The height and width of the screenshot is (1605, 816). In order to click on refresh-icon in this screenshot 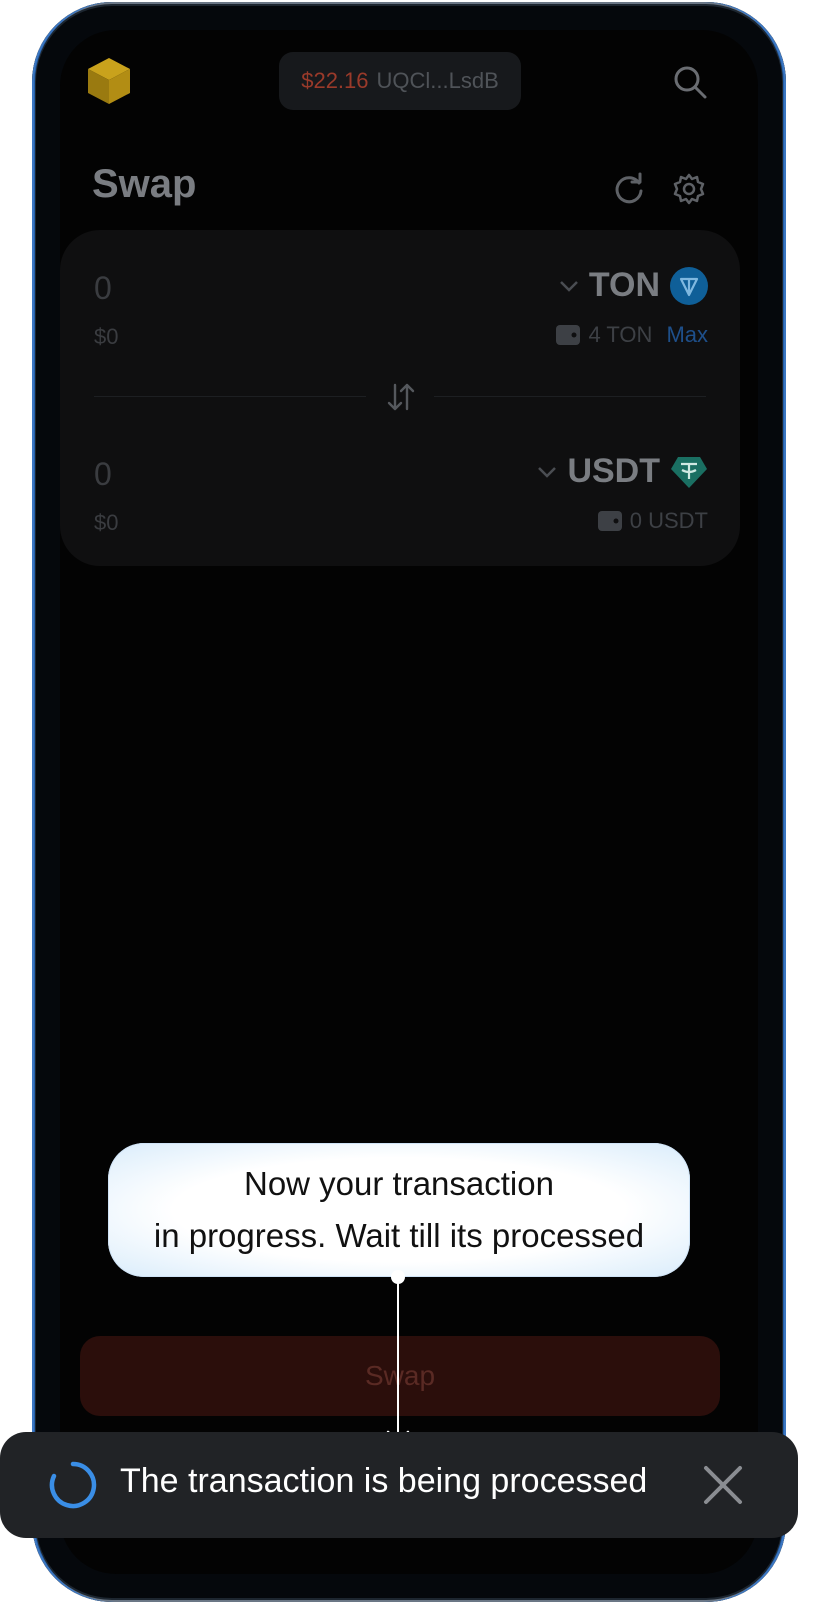, I will do `click(629, 189)`.